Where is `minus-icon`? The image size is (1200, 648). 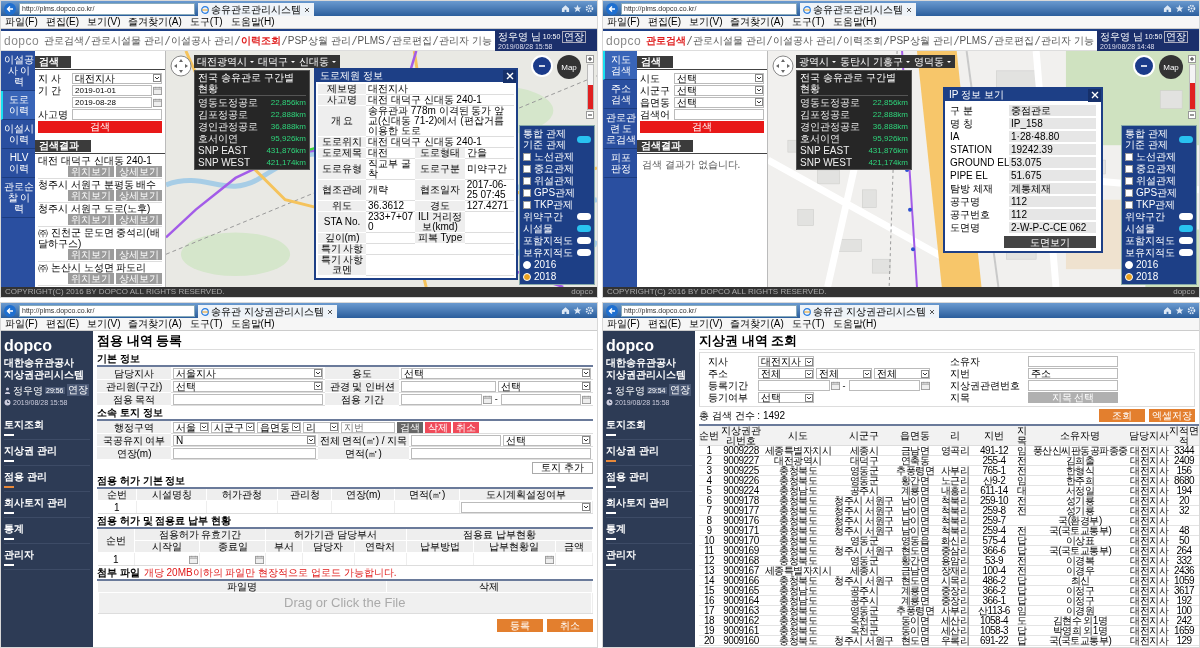 minus-icon is located at coordinates (1192, 115).